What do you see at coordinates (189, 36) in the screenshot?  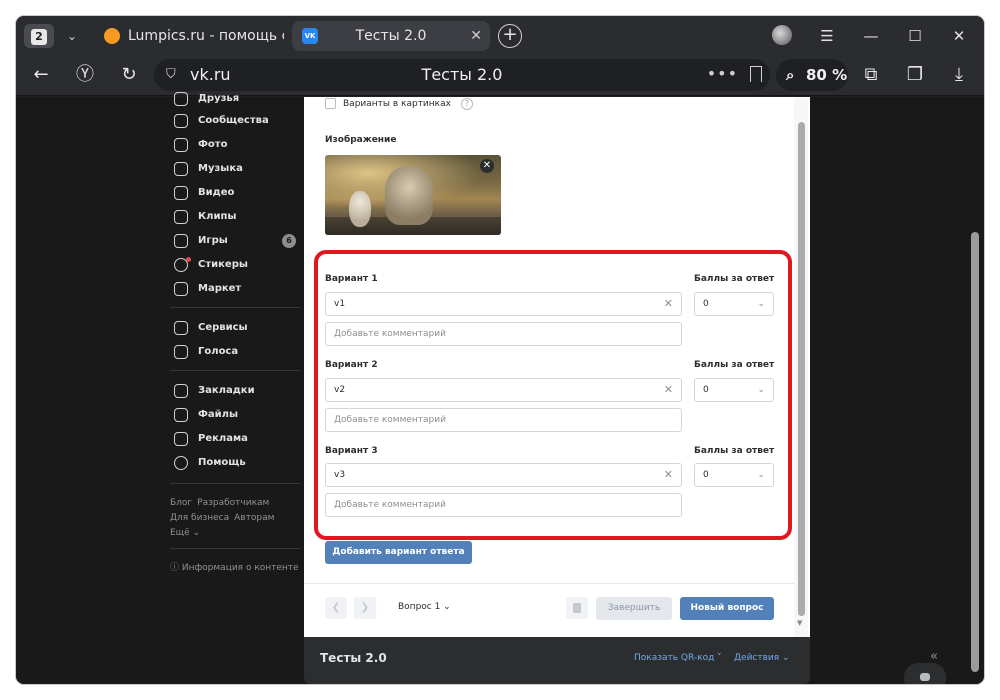 I see `tab-lumpics: Lumpics.ru - помощь с ко` at bounding box center [189, 36].